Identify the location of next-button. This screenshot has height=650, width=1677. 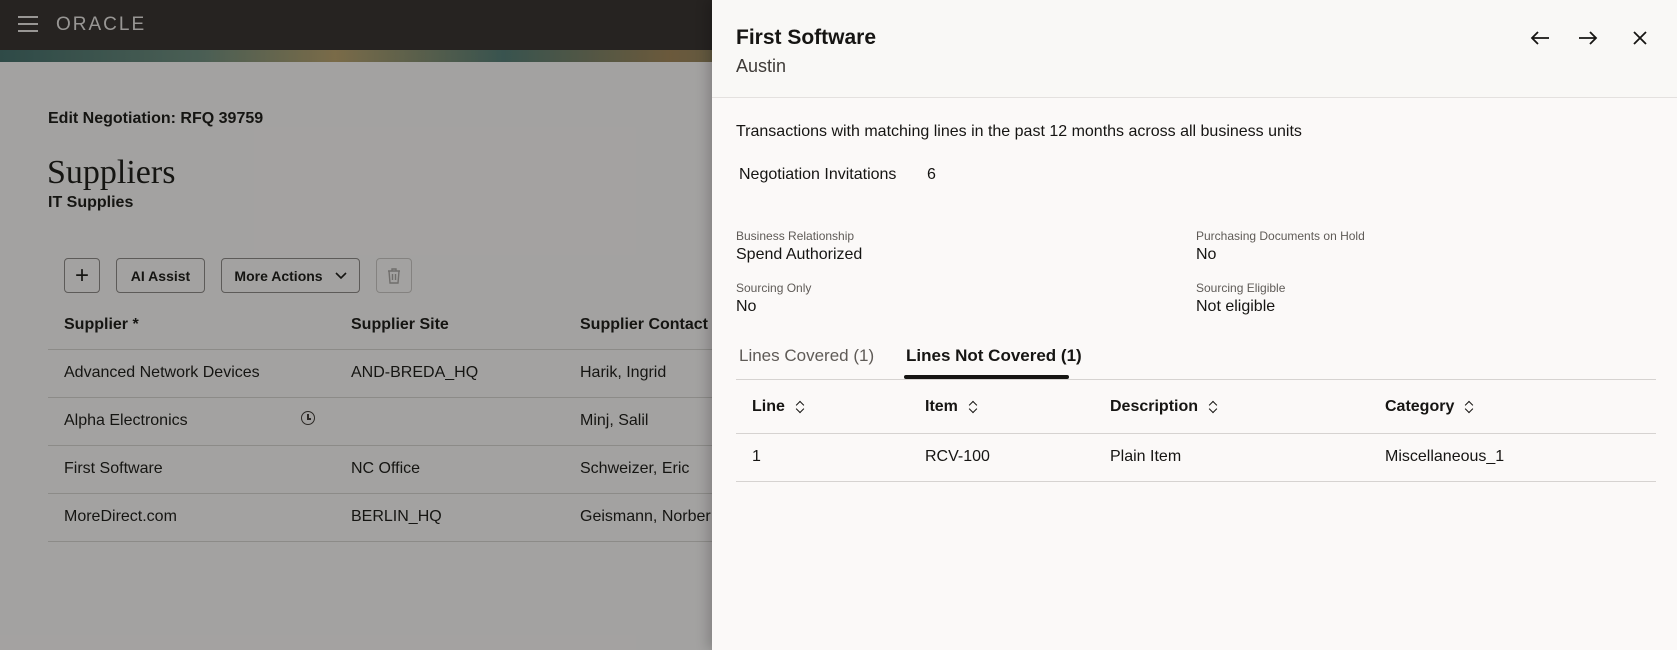
(1588, 38).